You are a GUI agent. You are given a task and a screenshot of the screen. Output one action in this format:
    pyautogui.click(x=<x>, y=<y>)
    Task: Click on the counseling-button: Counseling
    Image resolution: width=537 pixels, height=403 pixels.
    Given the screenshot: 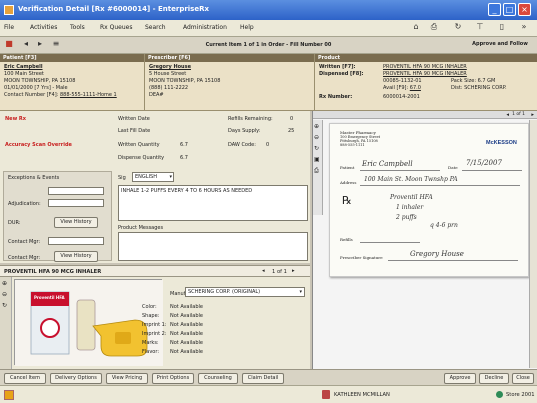 What is the action you would take?
    pyautogui.click(x=218, y=378)
    